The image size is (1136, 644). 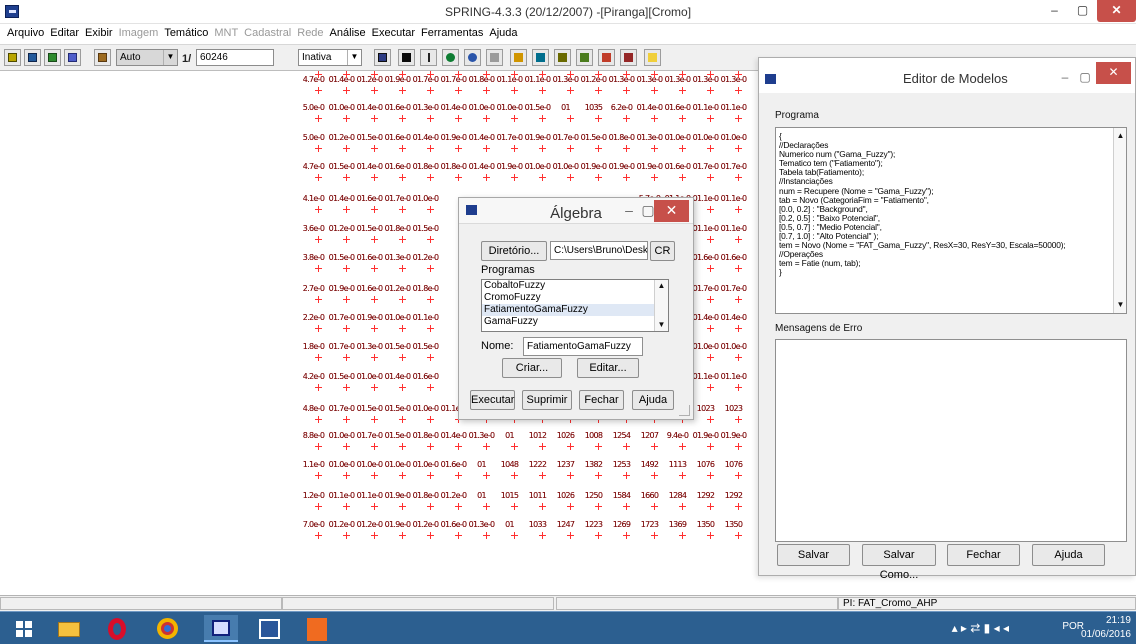 What do you see at coordinates (317, 628) in the screenshot?
I see `pdf-reader-icon` at bounding box center [317, 628].